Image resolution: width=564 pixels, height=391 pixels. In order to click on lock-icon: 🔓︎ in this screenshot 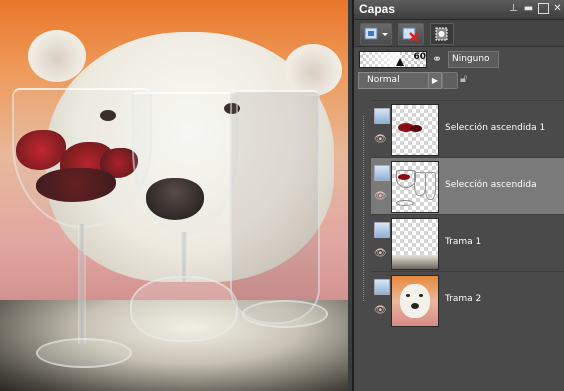, I will do `click(467, 79)`.